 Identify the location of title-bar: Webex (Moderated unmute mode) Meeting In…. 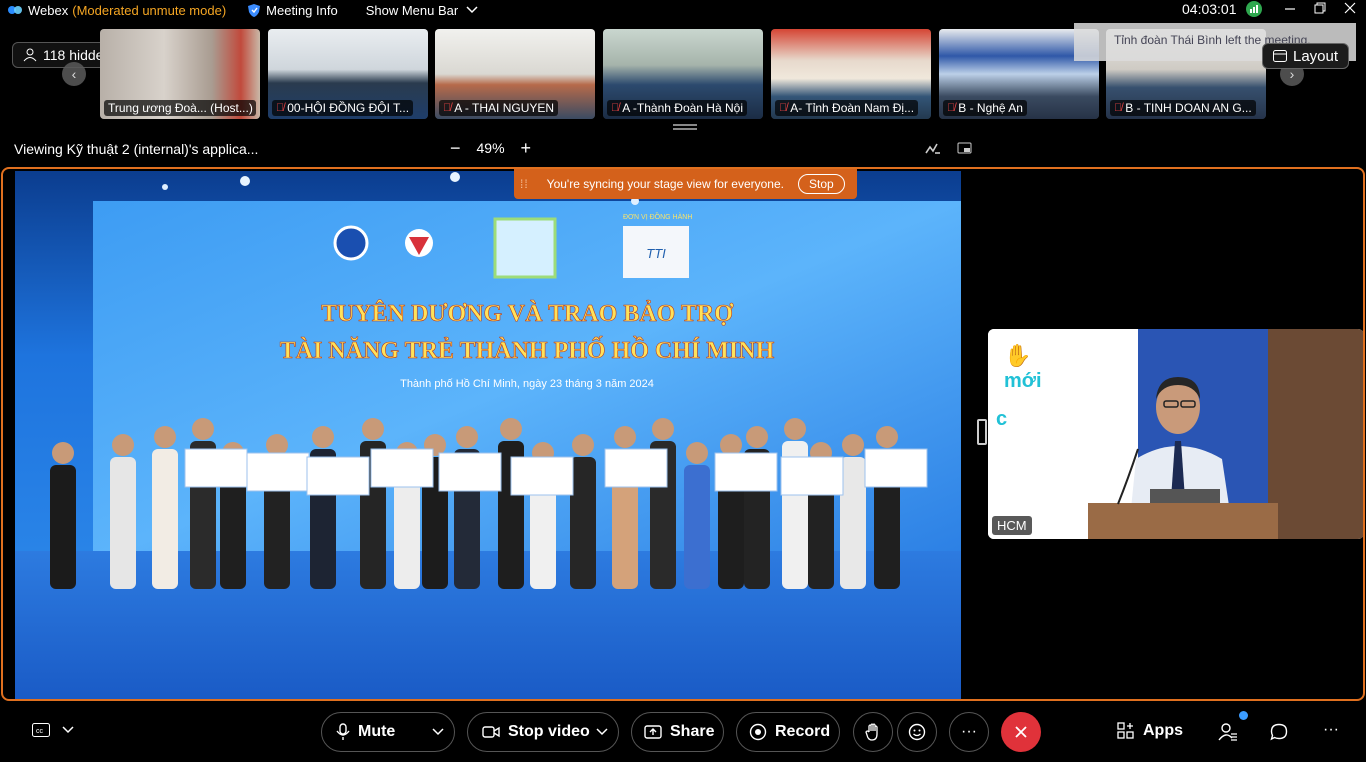
(683, 10).